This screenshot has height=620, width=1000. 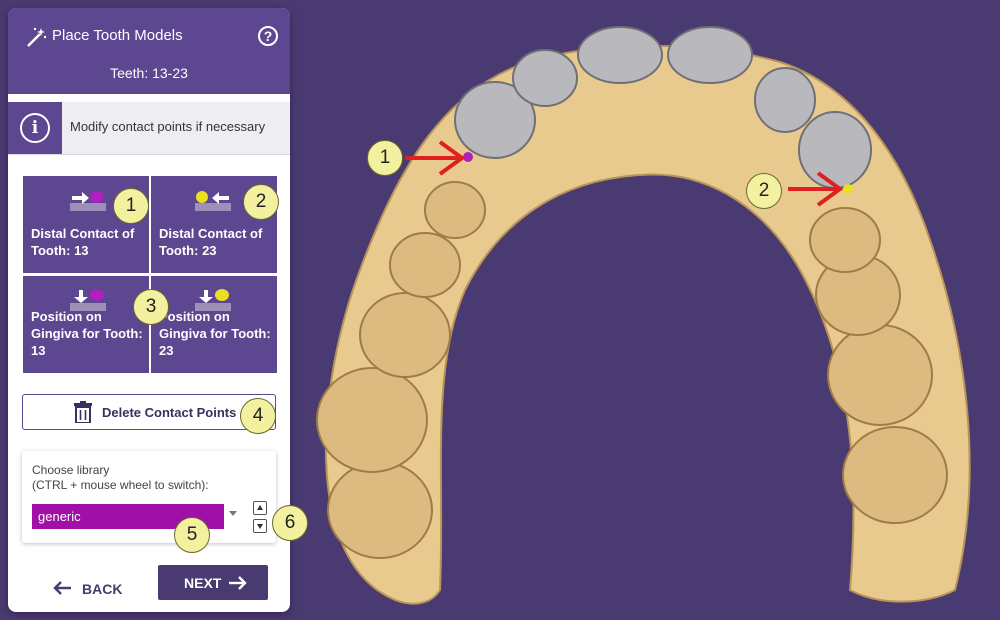 What do you see at coordinates (385, 158) in the screenshot?
I see `viewport-callout-1: 1` at bounding box center [385, 158].